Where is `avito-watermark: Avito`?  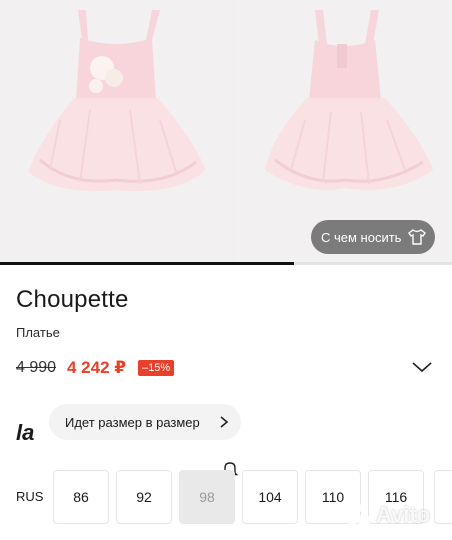
avito-watermark: Avito is located at coordinates (392, 515).